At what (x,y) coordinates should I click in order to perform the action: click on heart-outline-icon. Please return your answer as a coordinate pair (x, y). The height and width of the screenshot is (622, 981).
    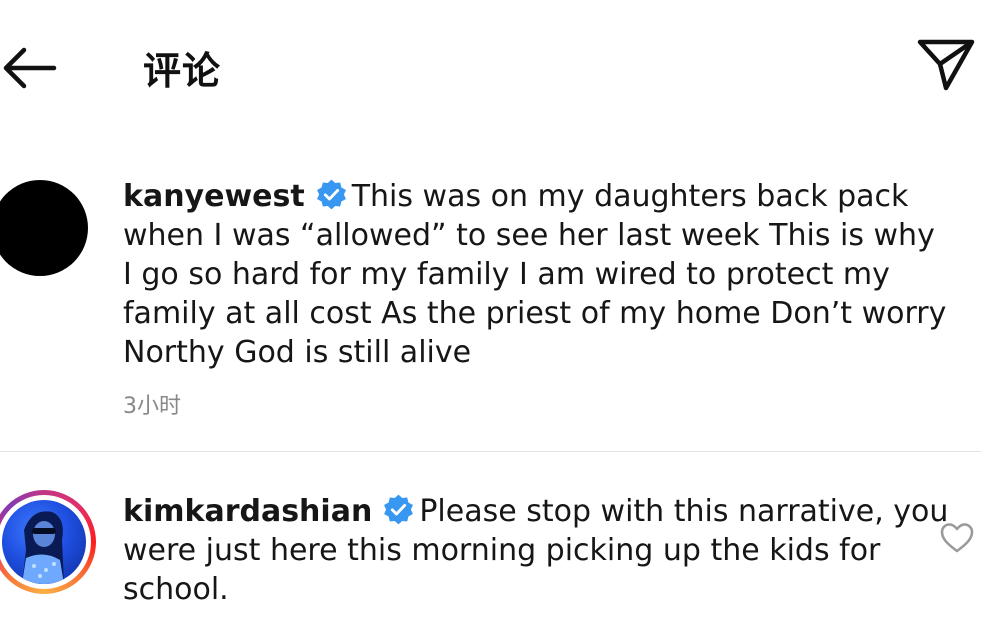
    Looking at the image, I should click on (957, 538).